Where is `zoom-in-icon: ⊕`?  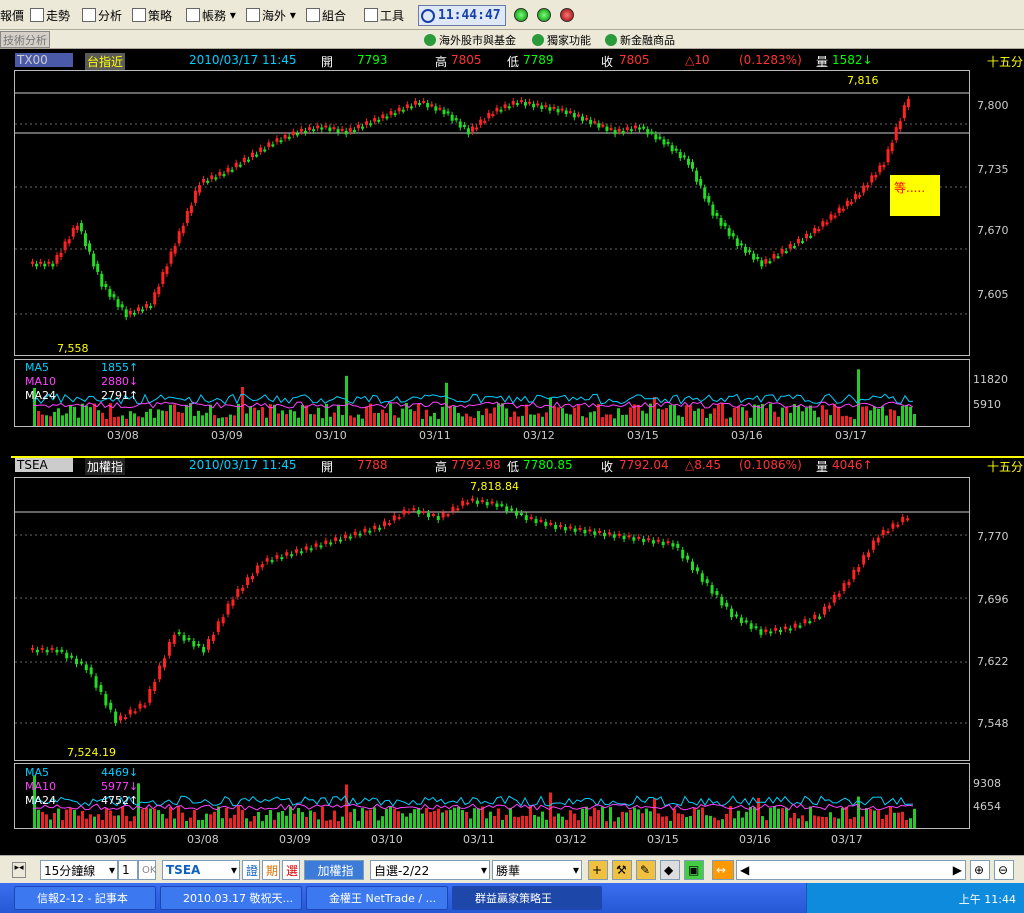
zoom-in-icon: ⊕ is located at coordinates (980, 870).